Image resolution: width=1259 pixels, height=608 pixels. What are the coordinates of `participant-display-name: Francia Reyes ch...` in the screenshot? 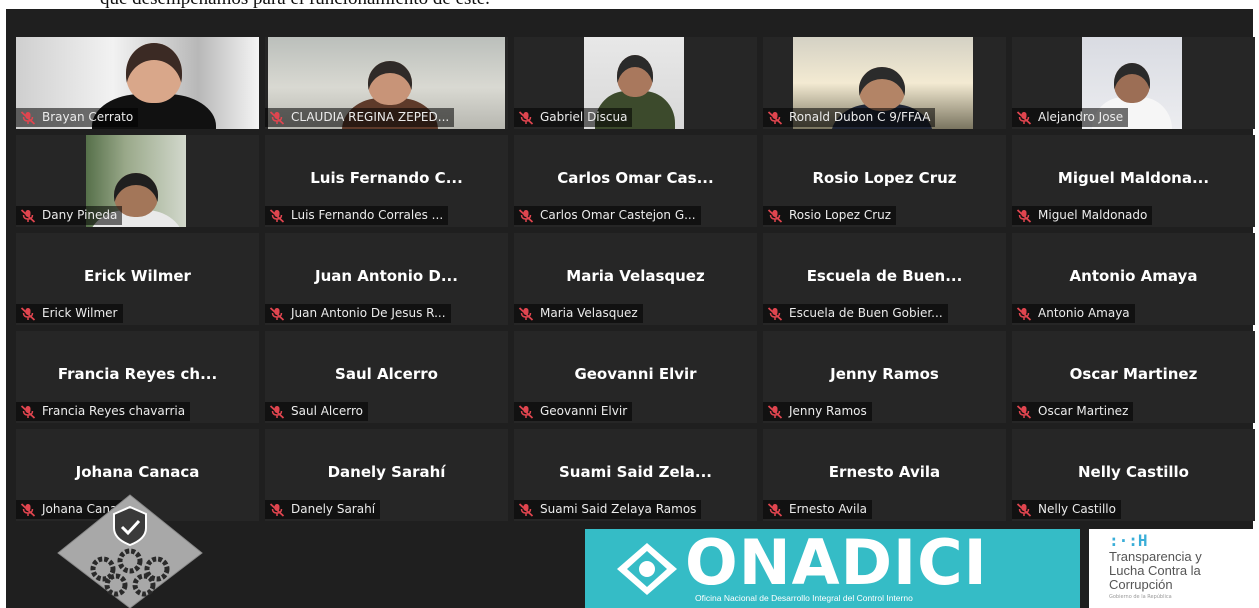 It's located at (137, 374).